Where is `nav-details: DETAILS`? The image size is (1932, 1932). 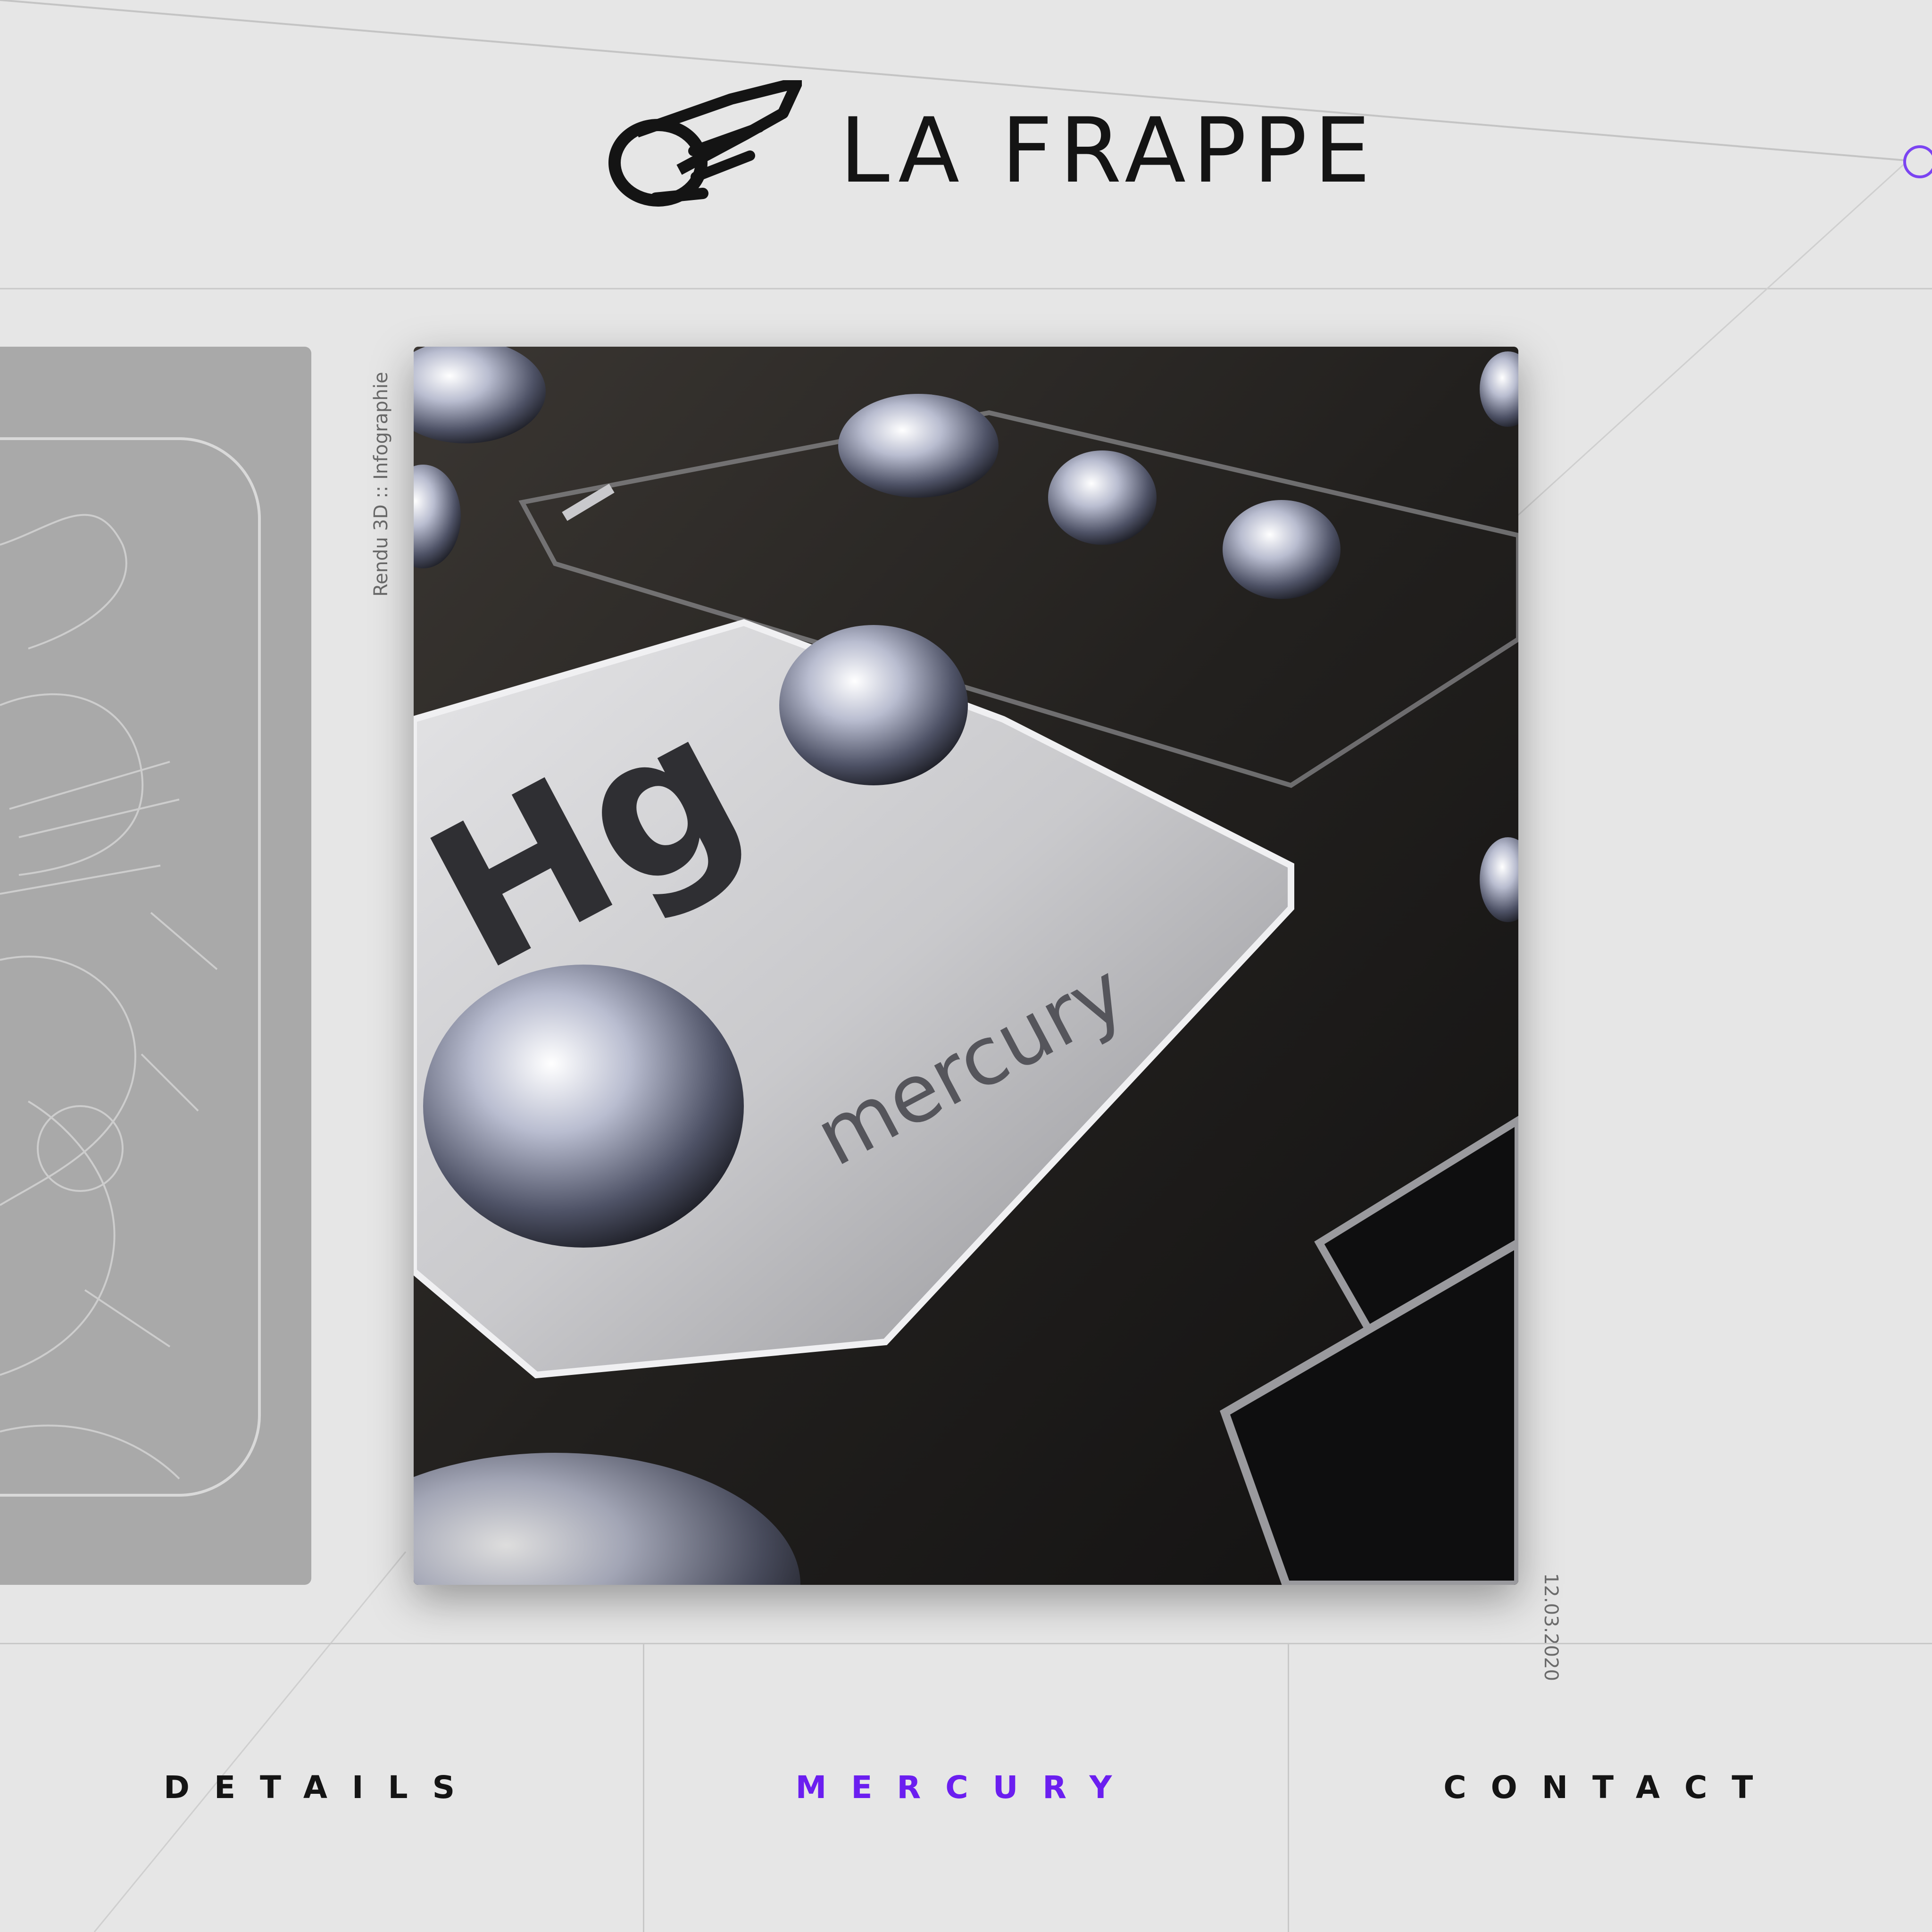 nav-details: DETAILS is located at coordinates (321, 1788).